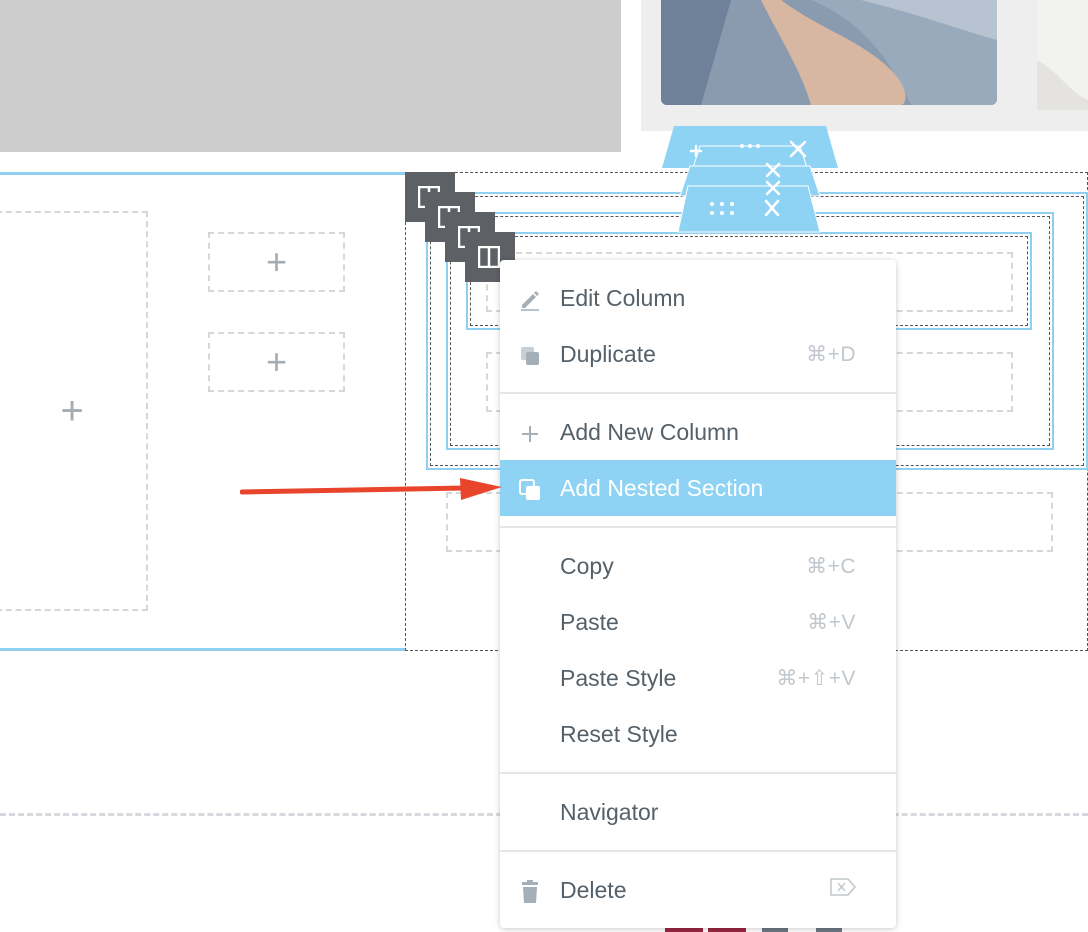 The height and width of the screenshot is (932, 1088). I want to click on menu-item-add-new-column: Add New Column, so click(698, 432).